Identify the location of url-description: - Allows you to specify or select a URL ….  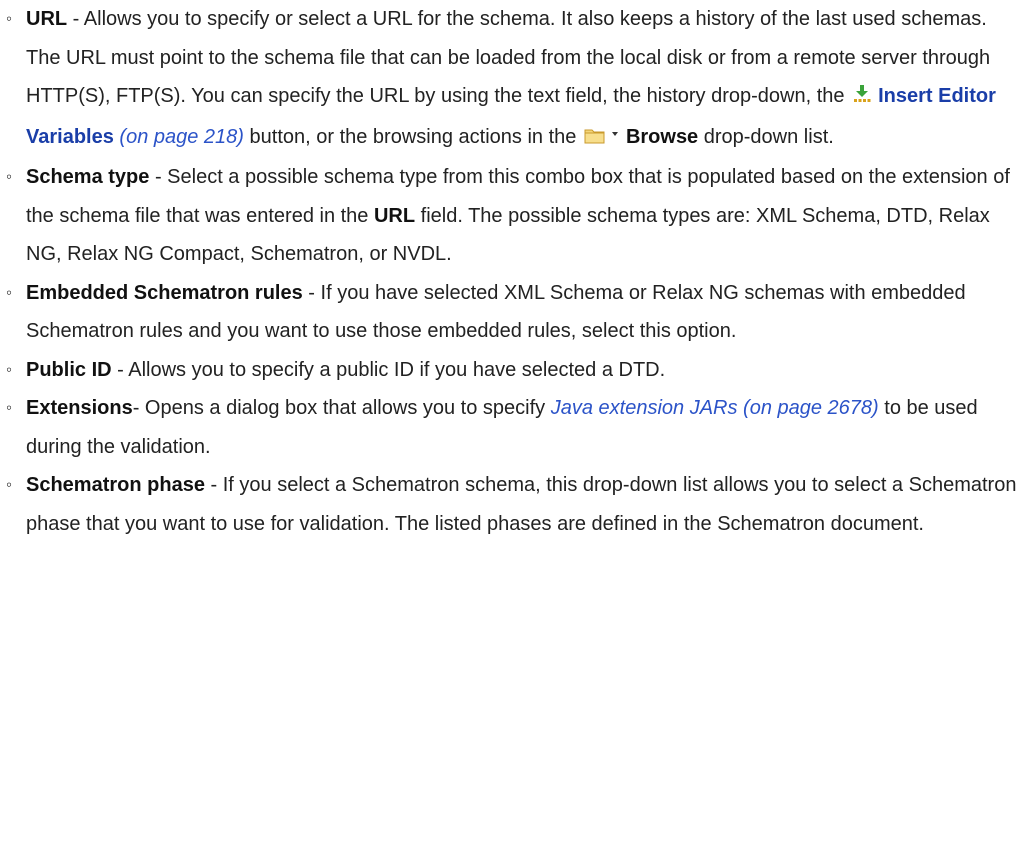
(508, 57).